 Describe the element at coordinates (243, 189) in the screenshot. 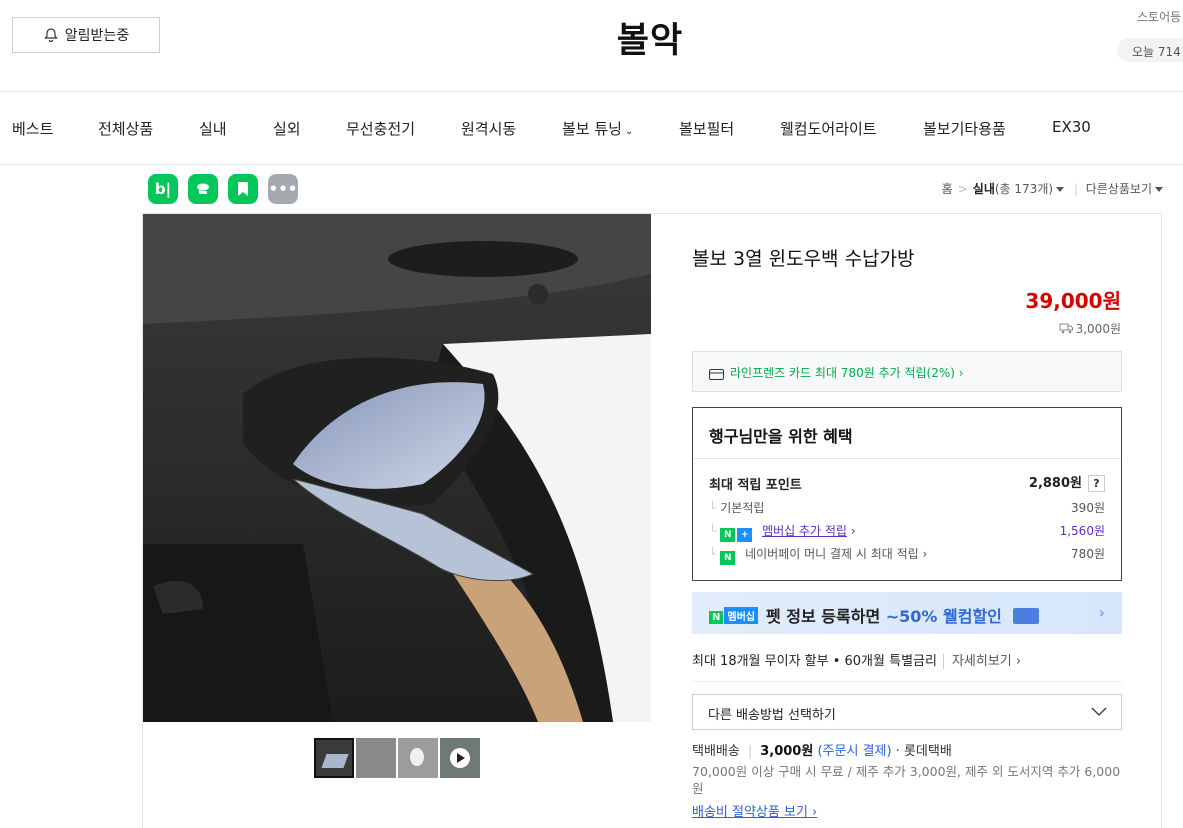

I see `bookmark-icon` at that location.